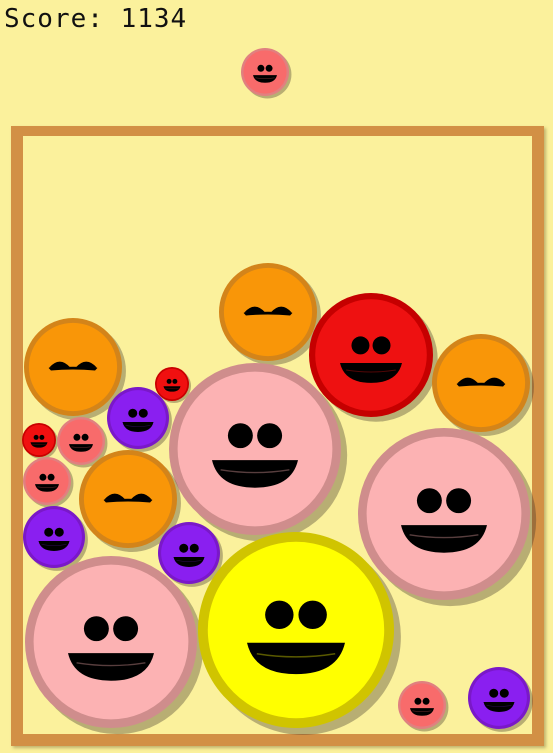  I want to click on next-fruit, so click(266, 73).